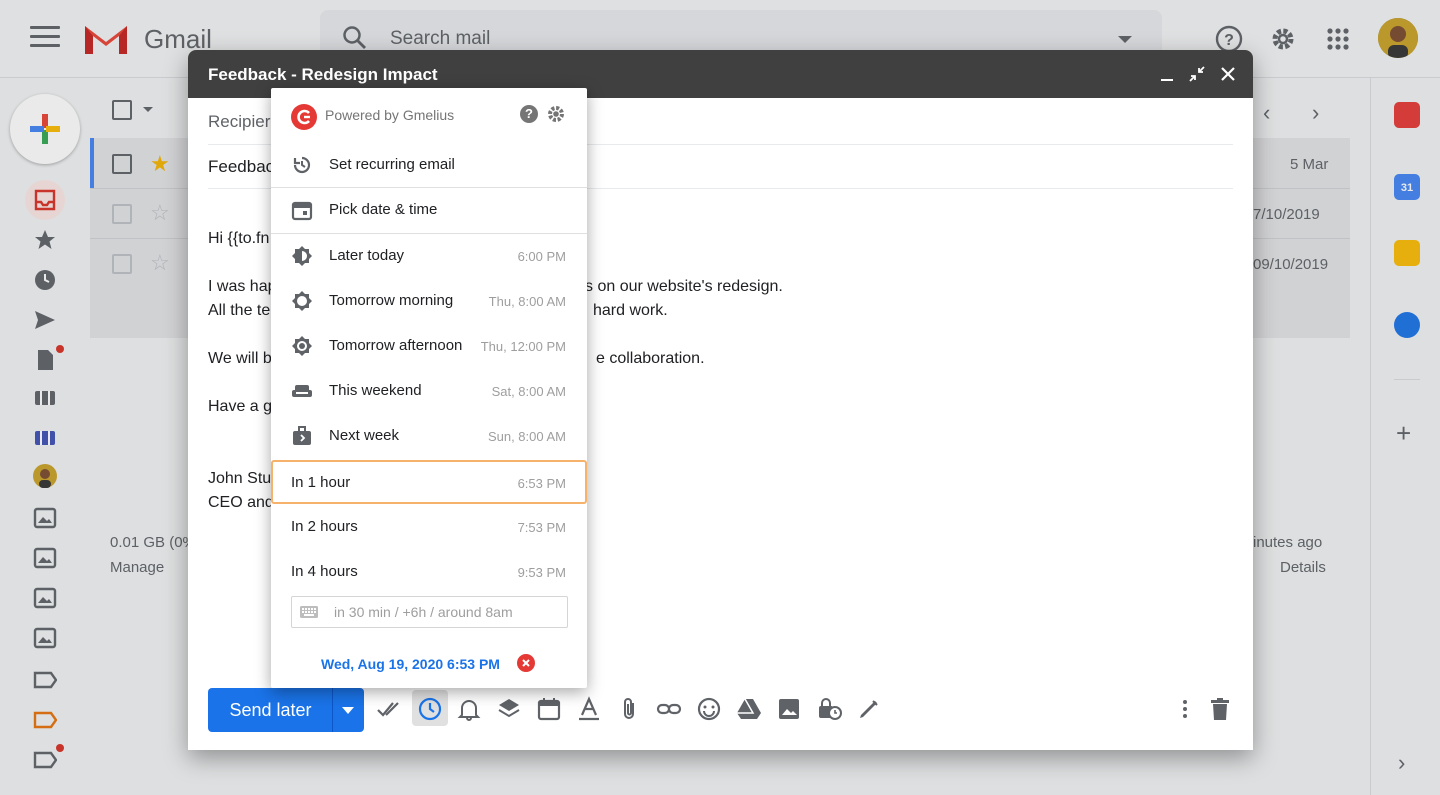 This screenshot has height=795, width=1440. What do you see at coordinates (541, 256) in the screenshot?
I see `option-time: 6:00 PM` at bounding box center [541, 256].